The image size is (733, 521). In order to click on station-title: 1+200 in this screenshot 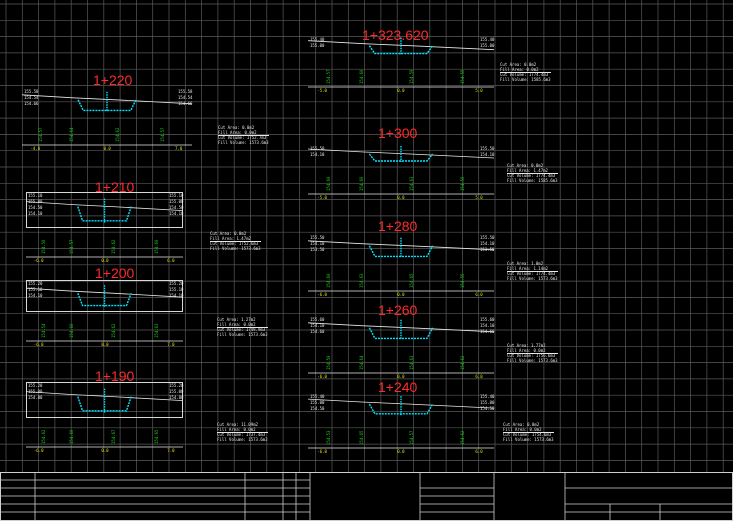, I will do `click(115, 273)`.